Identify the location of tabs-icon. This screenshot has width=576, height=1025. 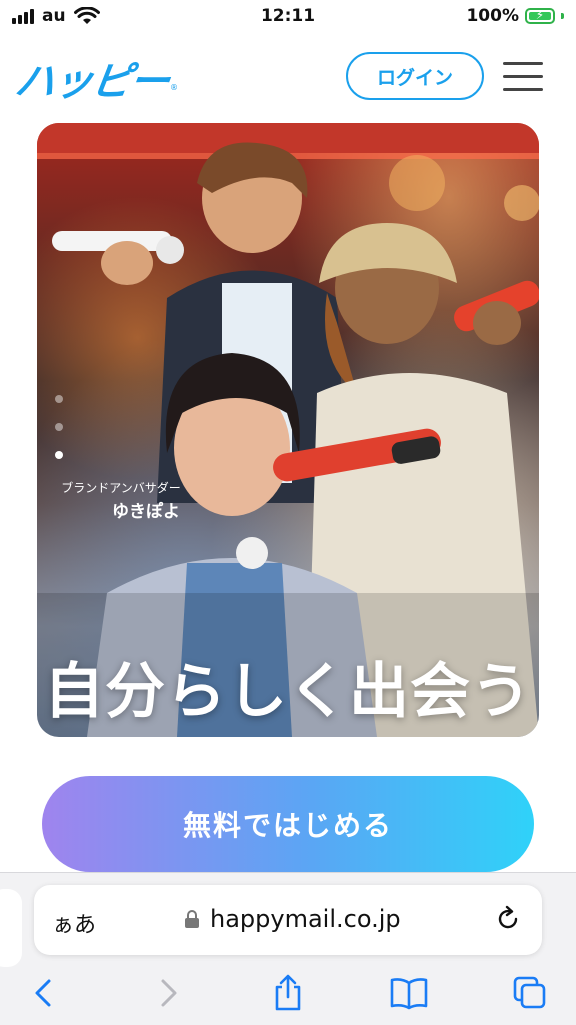
(530, 993).